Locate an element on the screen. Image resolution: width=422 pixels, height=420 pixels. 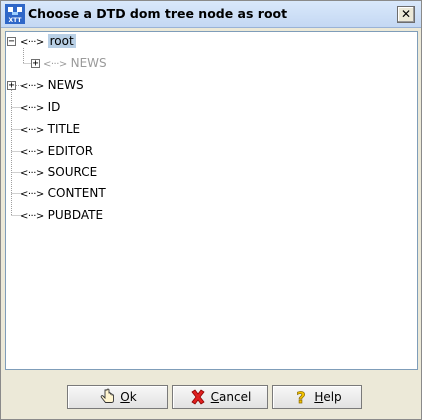
tree-node-id: <···> ID is located at coordinates (40, 107).